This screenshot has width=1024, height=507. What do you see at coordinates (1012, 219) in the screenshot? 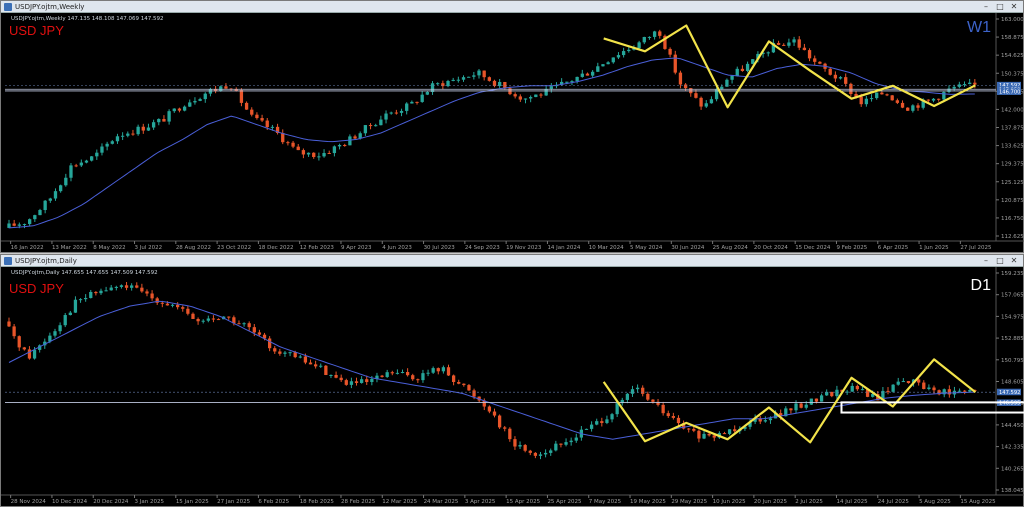
I see `price-tick-label: 116.750` at bounding box center [1012, 219].